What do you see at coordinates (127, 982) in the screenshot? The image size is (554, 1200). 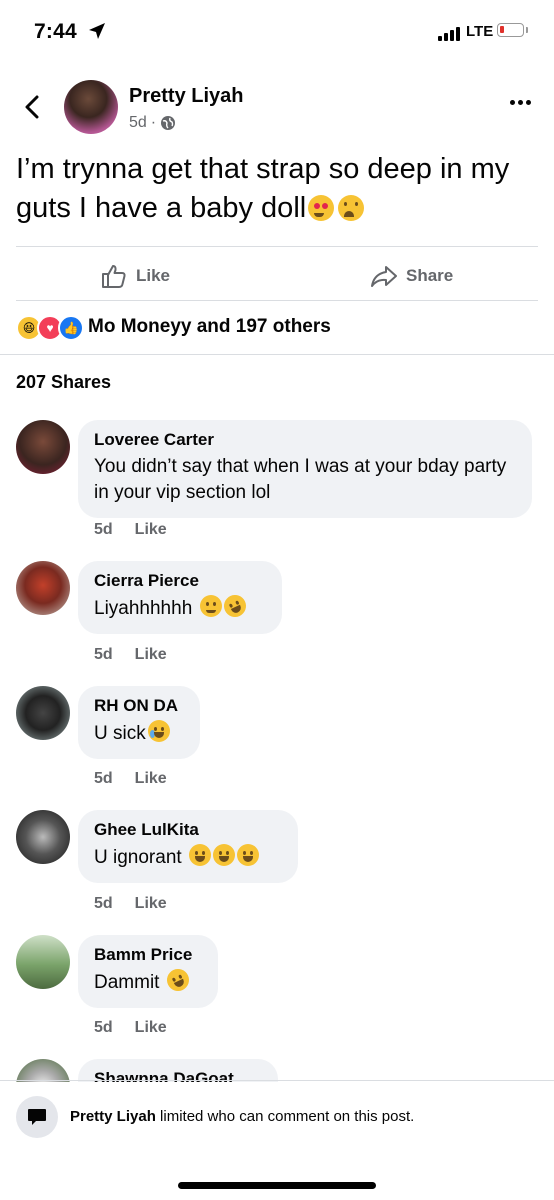 I see `comment-body: Dammit` at bounding box center [127, 982].